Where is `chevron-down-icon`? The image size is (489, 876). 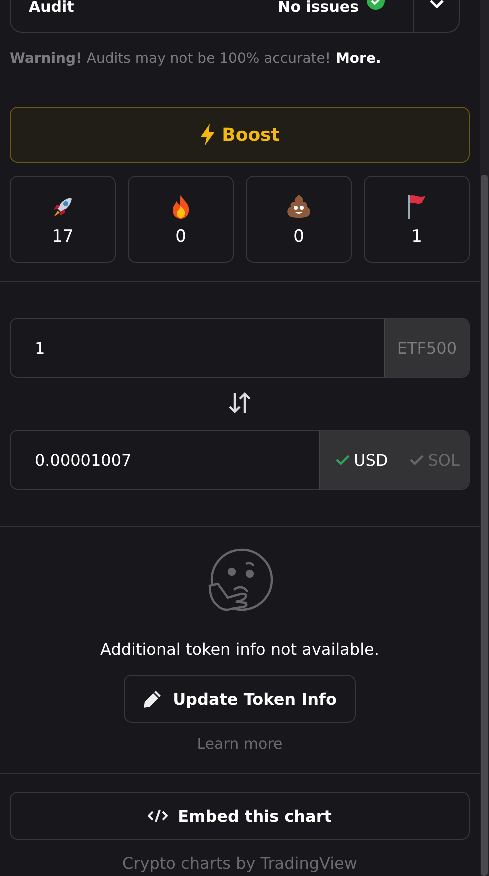 chevron-down-icon is located at coordinates (437, 4).